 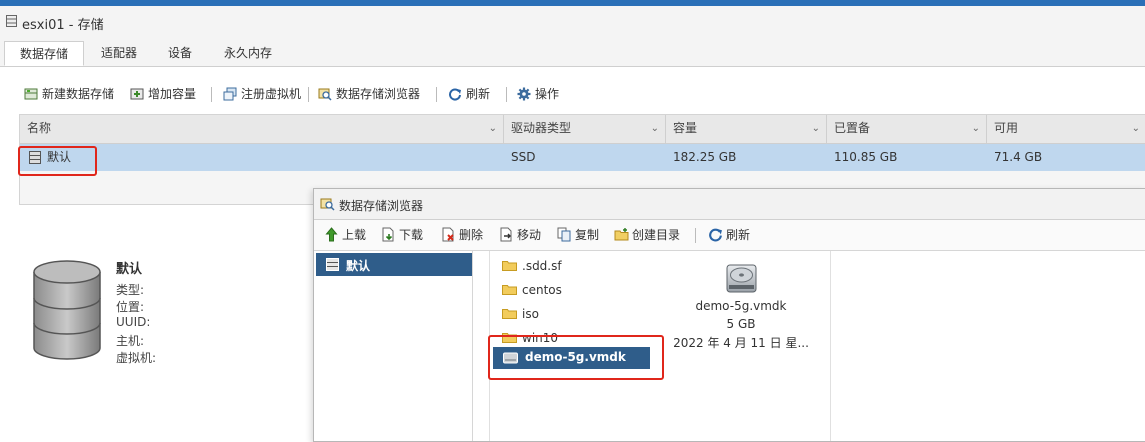 What do you see at coordinates (532, 290) in the screenshot?
I see `list-item: centos` at bounding box center [532, 290].